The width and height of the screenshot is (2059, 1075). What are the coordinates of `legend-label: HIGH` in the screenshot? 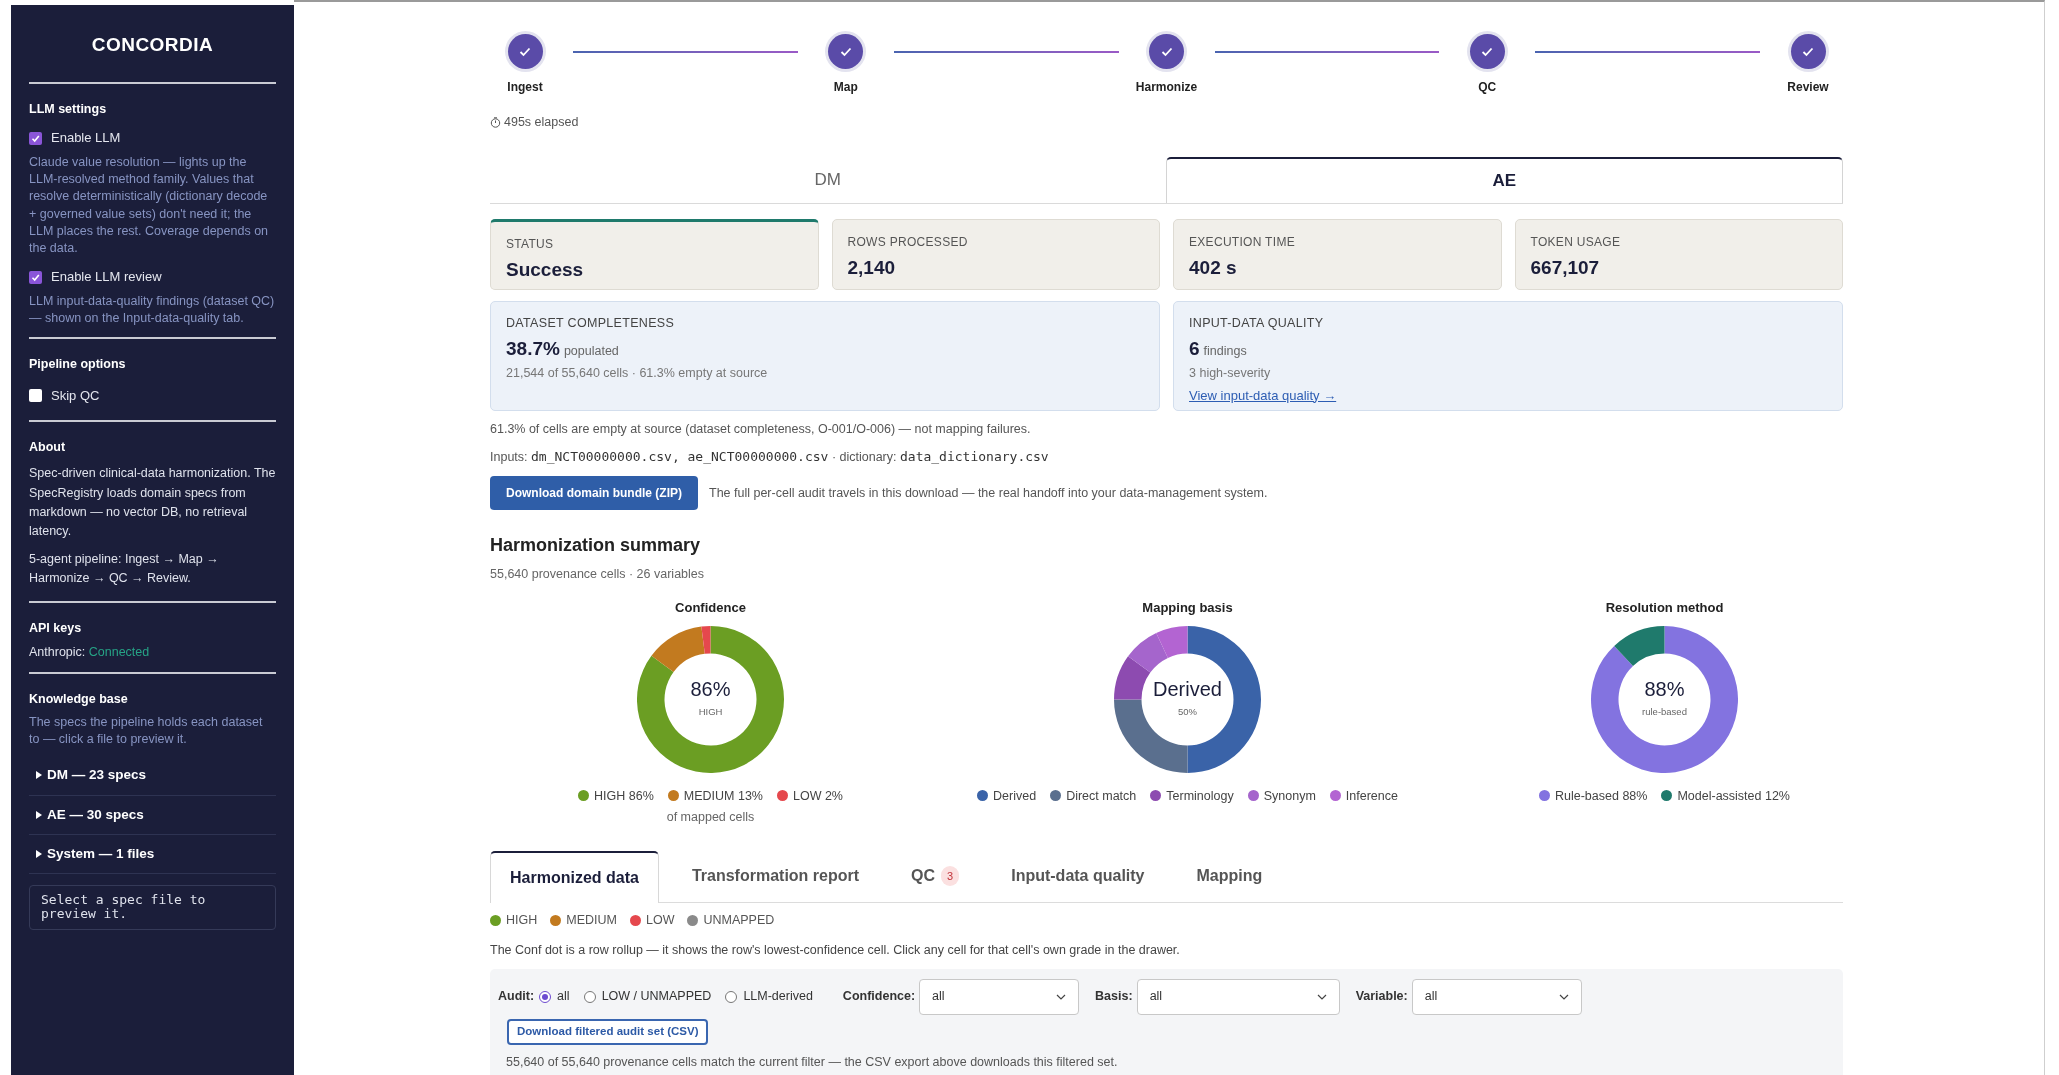 It's located at (522, 920).